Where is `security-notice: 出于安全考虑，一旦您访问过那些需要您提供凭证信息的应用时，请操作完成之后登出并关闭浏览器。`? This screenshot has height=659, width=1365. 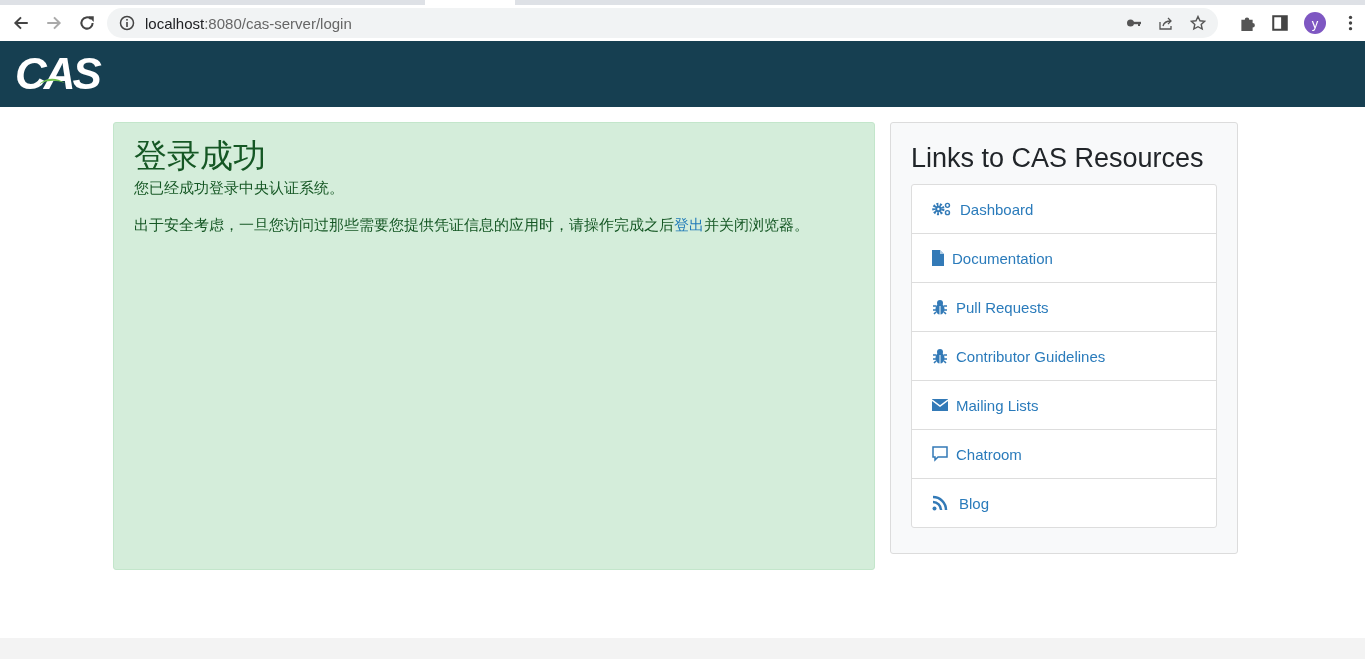 security-notice: 出于安全考虑，一旦您访问过那些需要您提供凭证信息的应用时，请操作完成之后登出并关闭浏览器。 is located at coordinates (472, 225).